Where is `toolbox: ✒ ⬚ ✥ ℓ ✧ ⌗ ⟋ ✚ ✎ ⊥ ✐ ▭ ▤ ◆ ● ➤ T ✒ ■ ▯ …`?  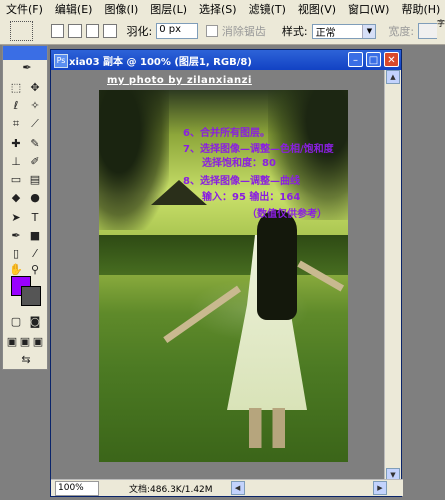
toolbox: ✒ ⬚ ✥ ℓ ✧ ⌗ ⟋ ✚ ✎ ⊥ ✐ ▭ ▤ ◆ ● ➤ T ✒ ■ ▯ … is located at coordinates (25, 207).